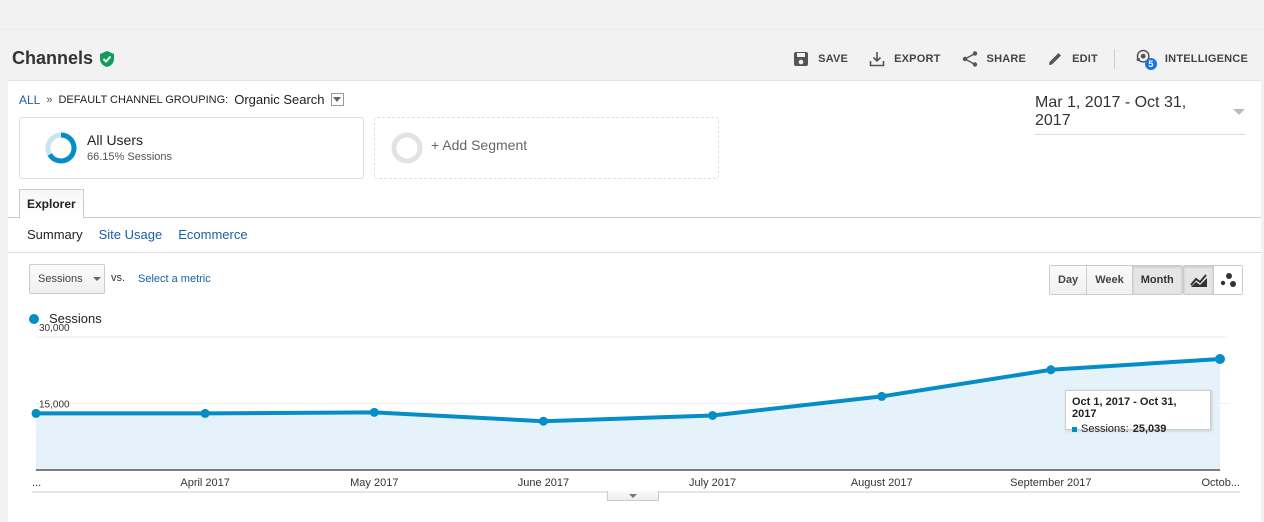 This screenshot has width=1264, height=522. I want to click on add-segment-label: + Add Segment, so click(479, 145).